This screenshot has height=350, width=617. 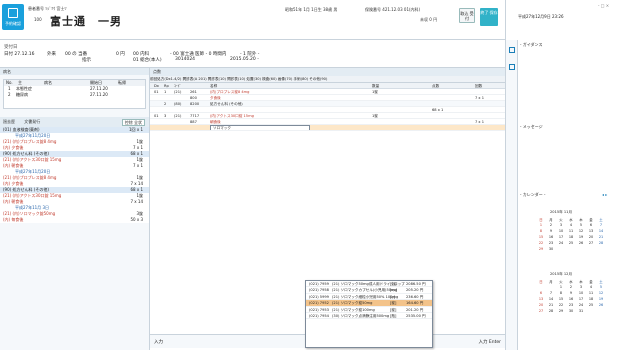 What do you see at coordinates (133, 122) in the screenshot?
I see `history-filter-button: 控除 全状` at bounding box center [133, 122].